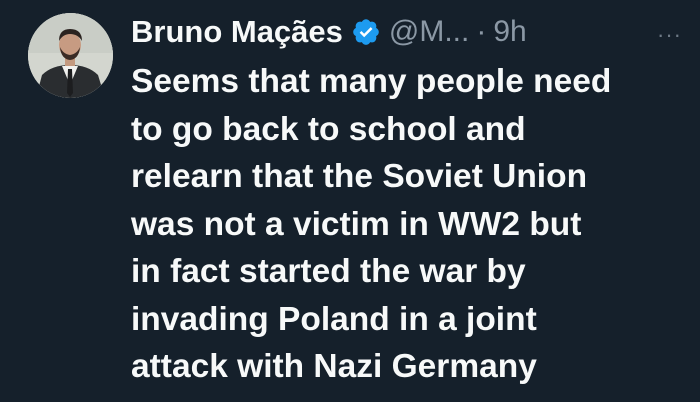 This screenshot has width=700, height=402. Describe the element at coordinates (371, 81) in the screenshot. I see `tweet-text-line: Seems that many people need` at that location.